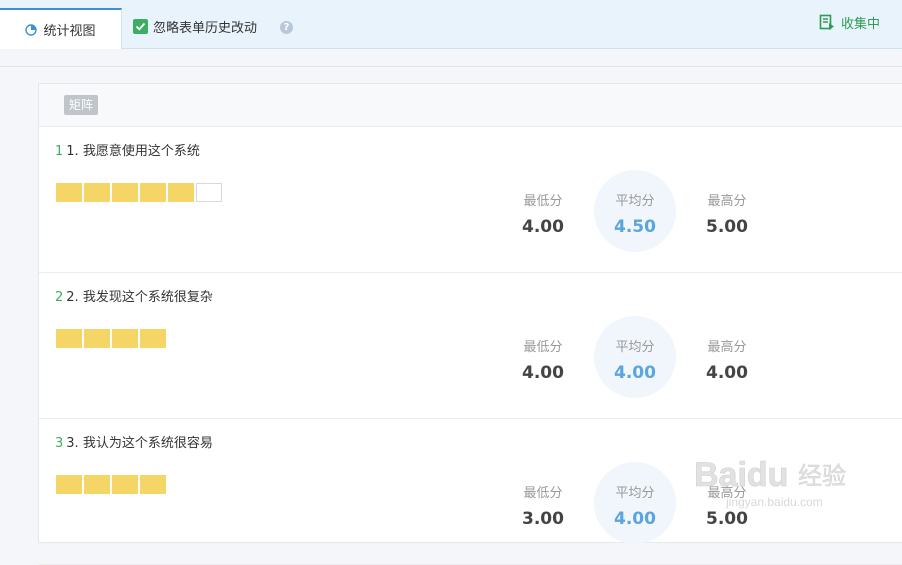 This screenshot has width=902, height=565. I want to click on max-score: 最高分 4.00, so click(727, 359).